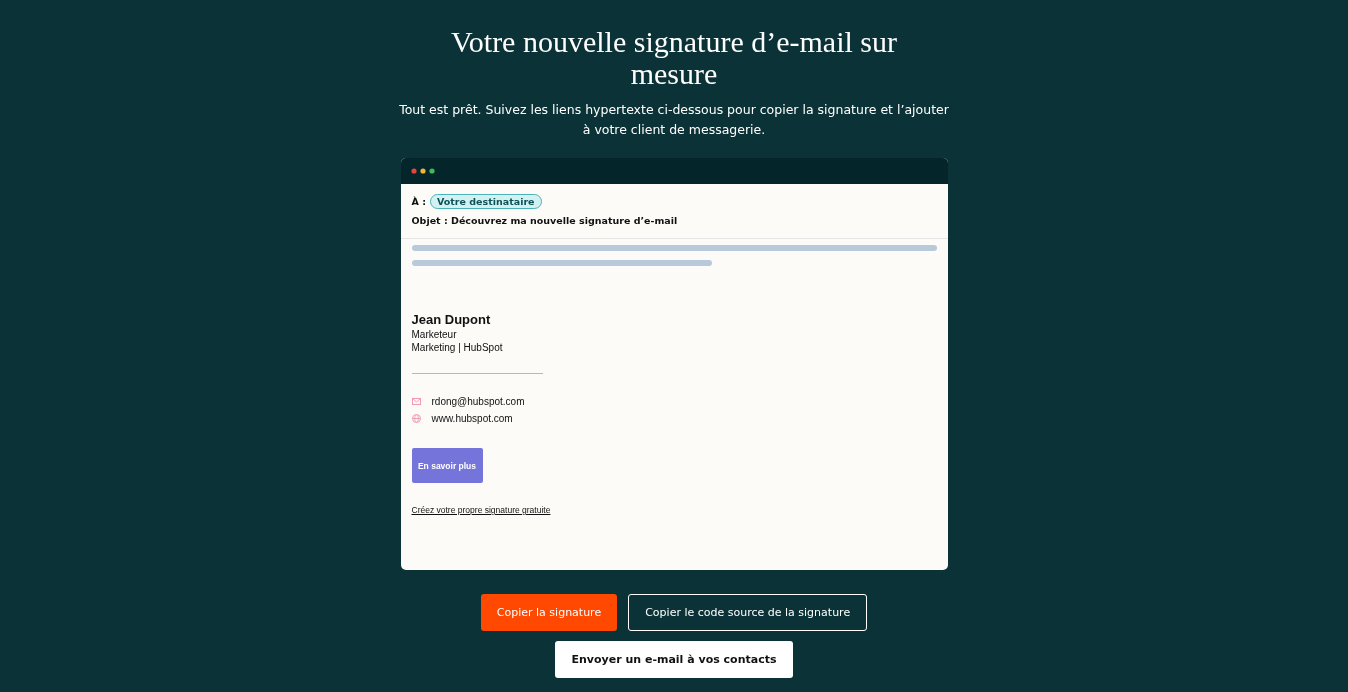 The height and width of the screenshot is (692, 1348). I want to click on intro-text: Tout est prêt. Suivez les liens hypertexte ci-dessous pour copier la signature et l’ajouter à votre client de messagerie., so click(674, 120).